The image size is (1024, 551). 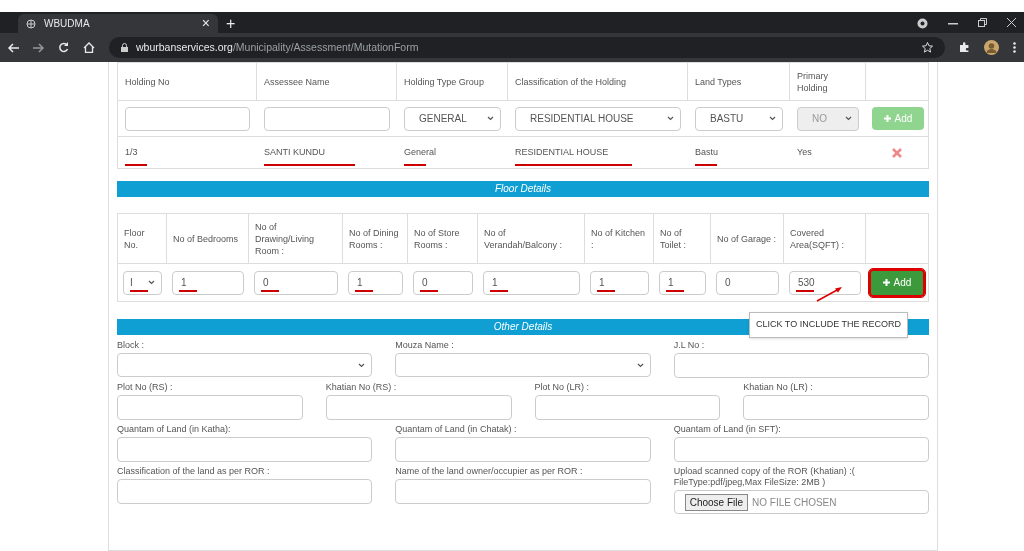 I want to click on home-icon, so click(x=89, y=47).